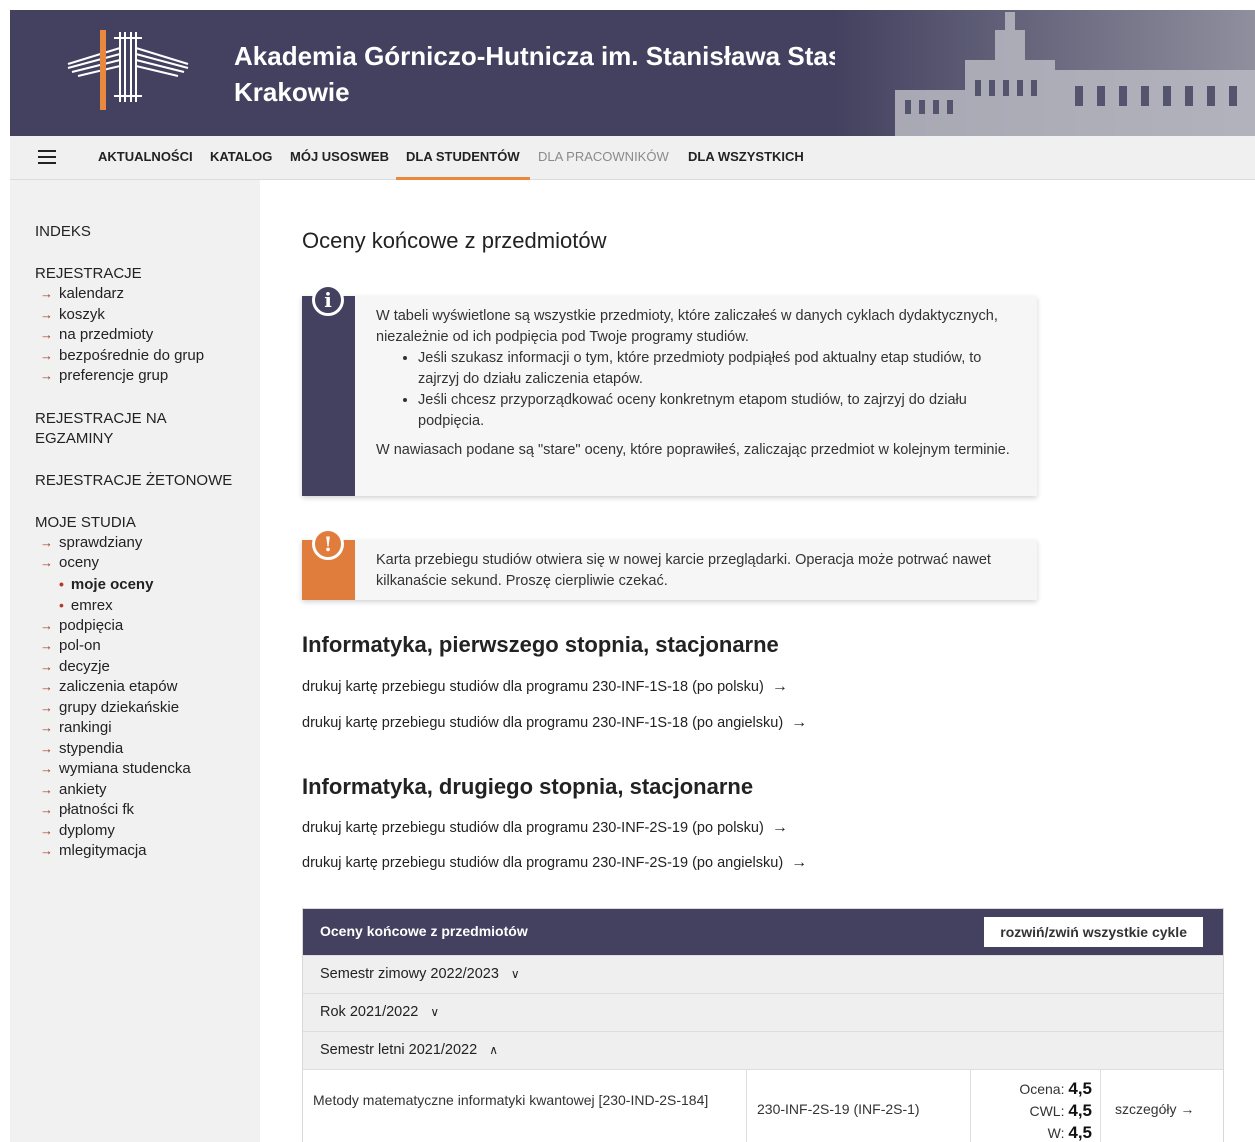  I want to click on chevron-up-icon: ∧, so click(493, 1050).